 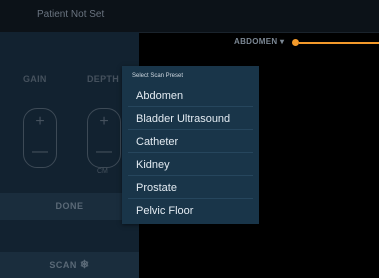 What do you see at coordinates (103, 79) in the screenshot?
I see `depth-label: DEPTH` at bounding box center [103, 79].